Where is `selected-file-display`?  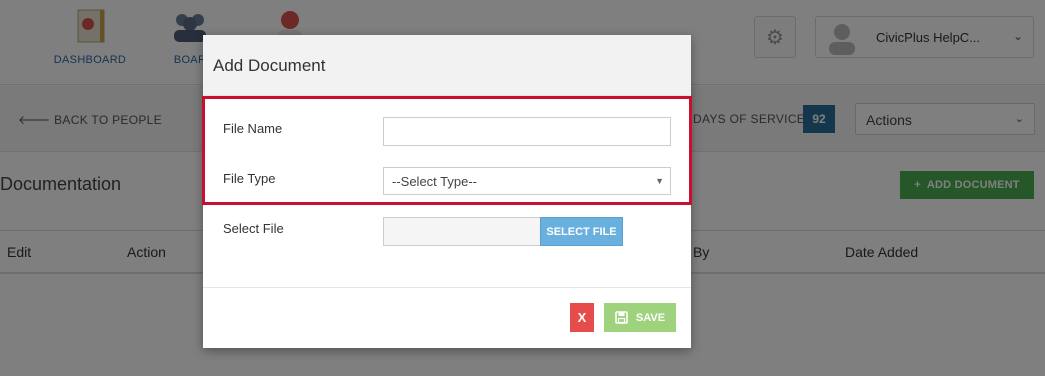
selected-file-display is located at coordinates (462, 231).